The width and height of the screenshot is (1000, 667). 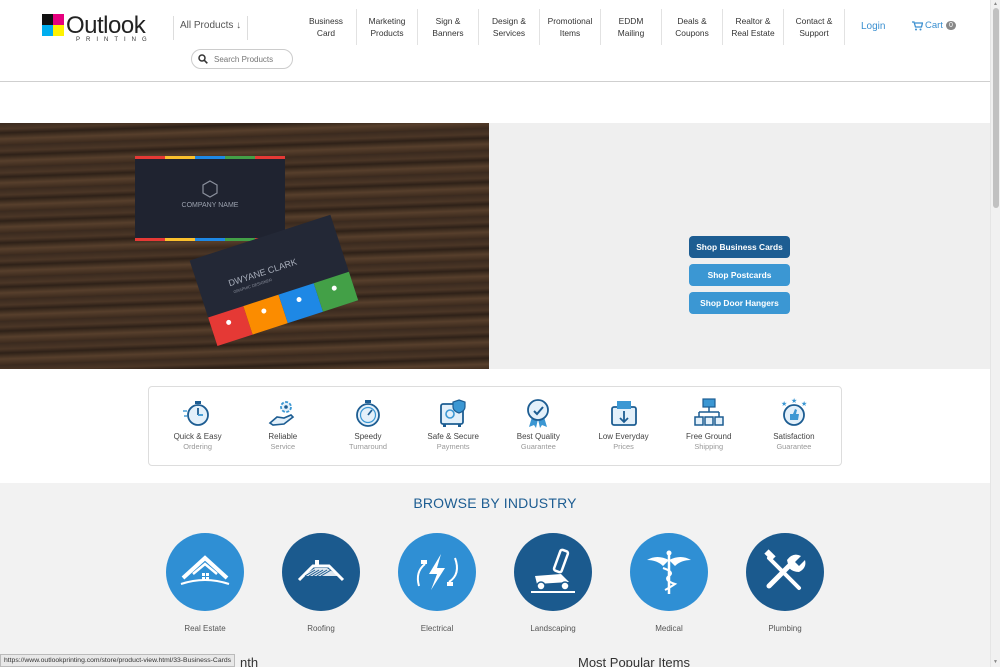 I want to click on nav-design-services: Design & Services, so click(x=509, y=27).